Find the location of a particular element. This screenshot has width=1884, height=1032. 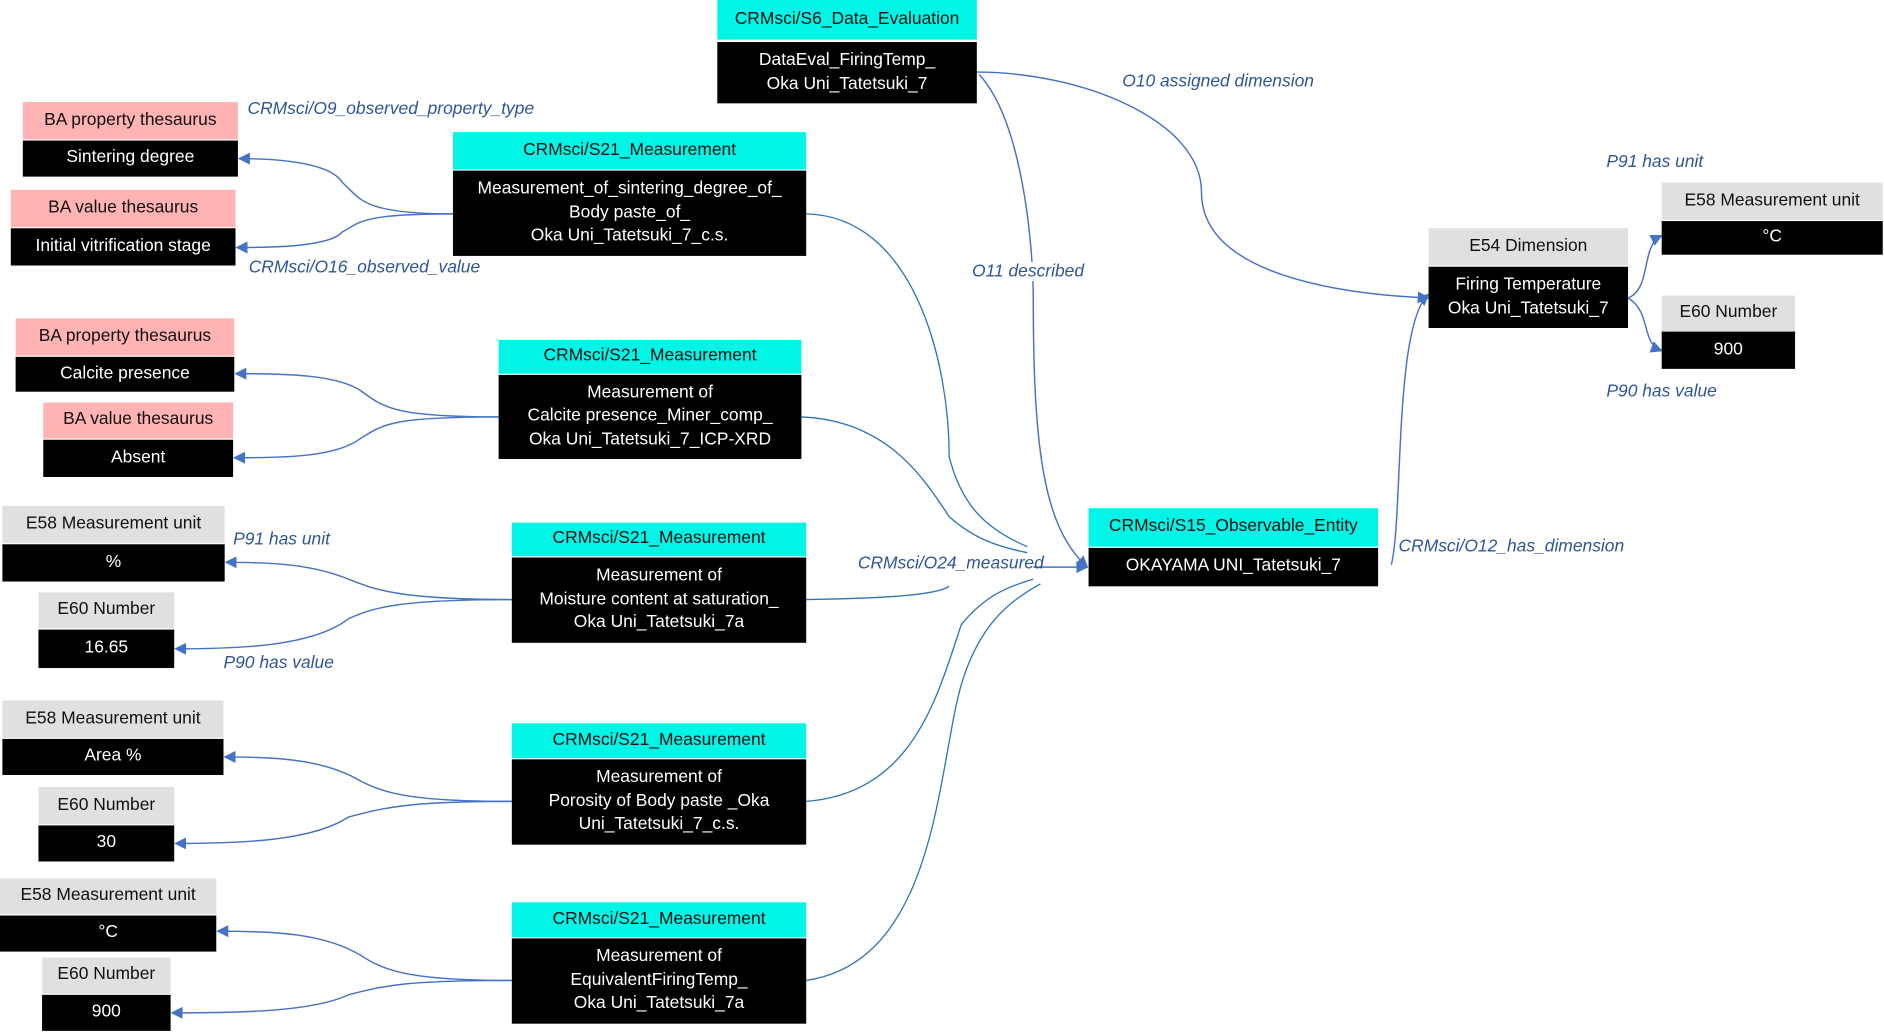

observable-entity-class: CRMsci/S15_Observable_Entity is located at coordinates (1233, 527).